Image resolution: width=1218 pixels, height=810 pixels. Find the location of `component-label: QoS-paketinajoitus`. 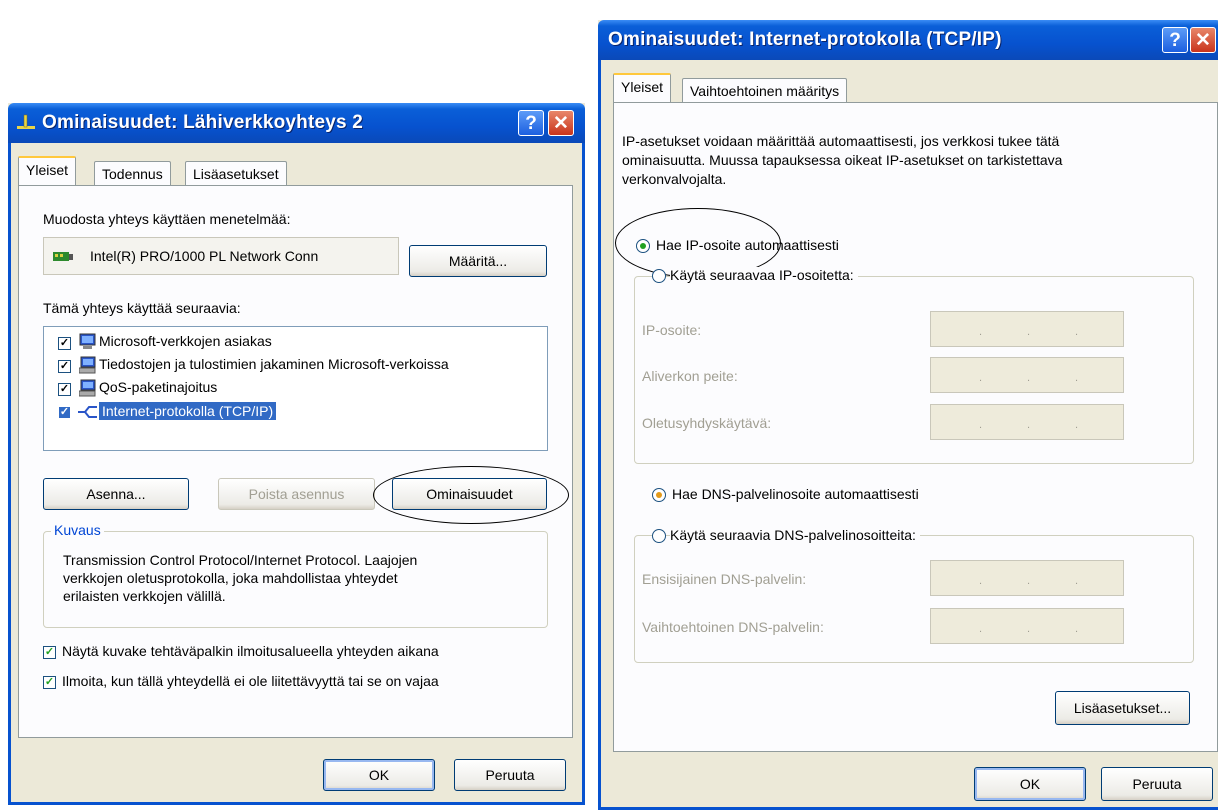

component-label: QoS-paketinajoitus is located at coordinates (158, 387).